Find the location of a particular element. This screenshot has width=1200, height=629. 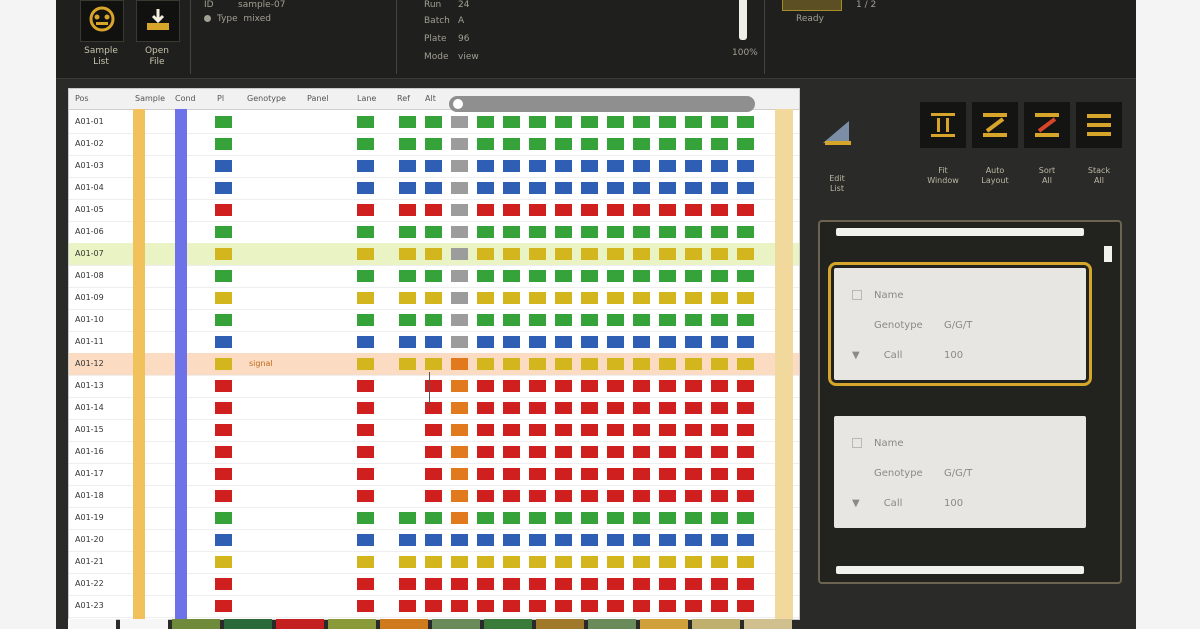

stack-button: Stack All is located at coordinates (1099, 143).